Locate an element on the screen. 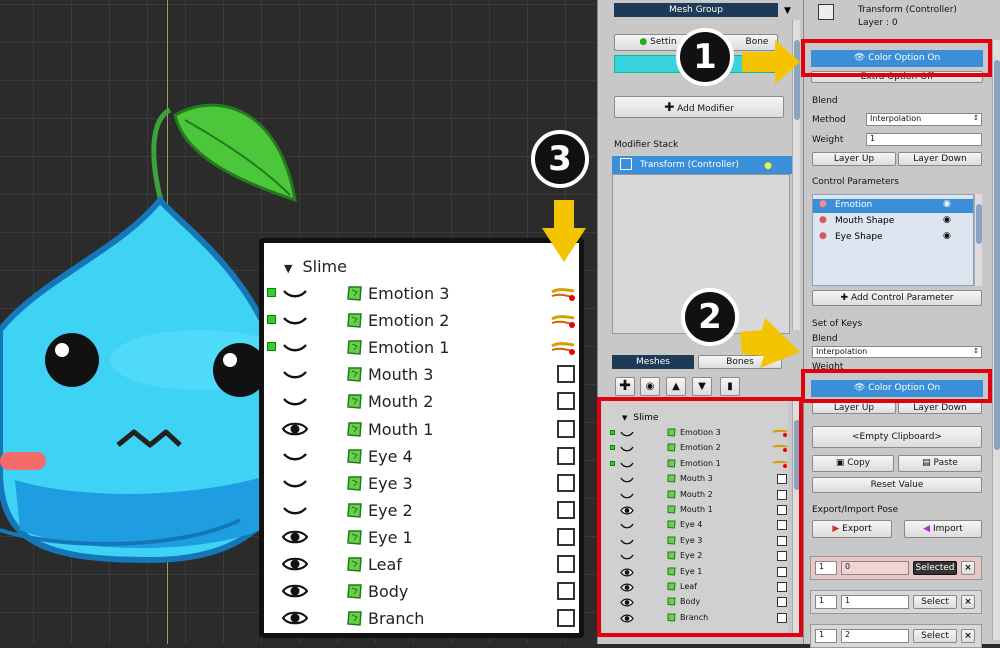 The width and height of the screenshot is (1000, 648). callout-3-label: 3 is located at coordinates (560, 159).